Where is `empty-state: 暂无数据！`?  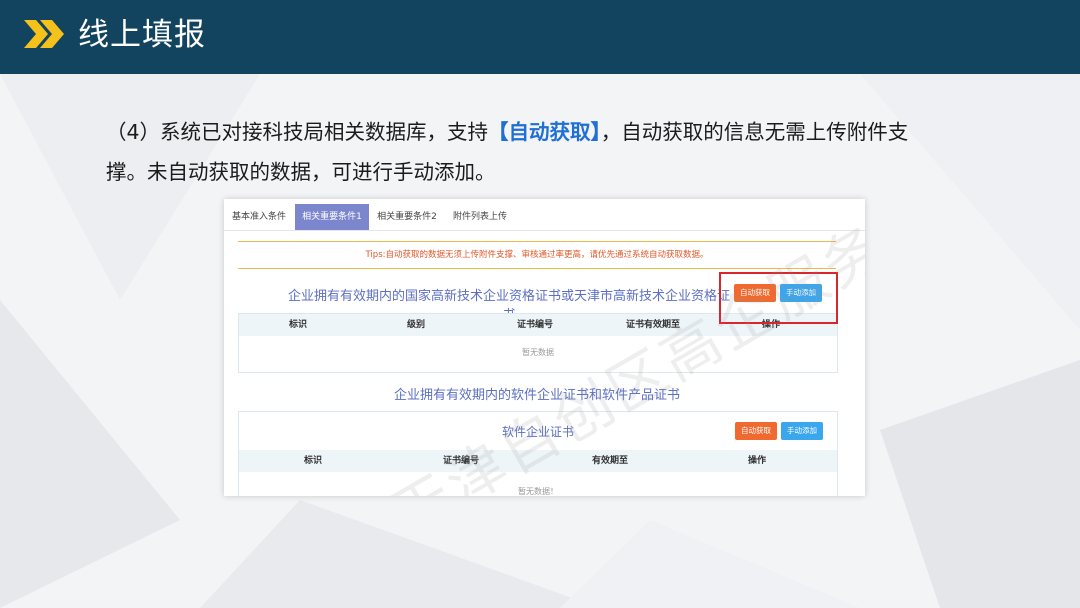 empty-state: 暂无数据！ is located at coordinates (538, 491).